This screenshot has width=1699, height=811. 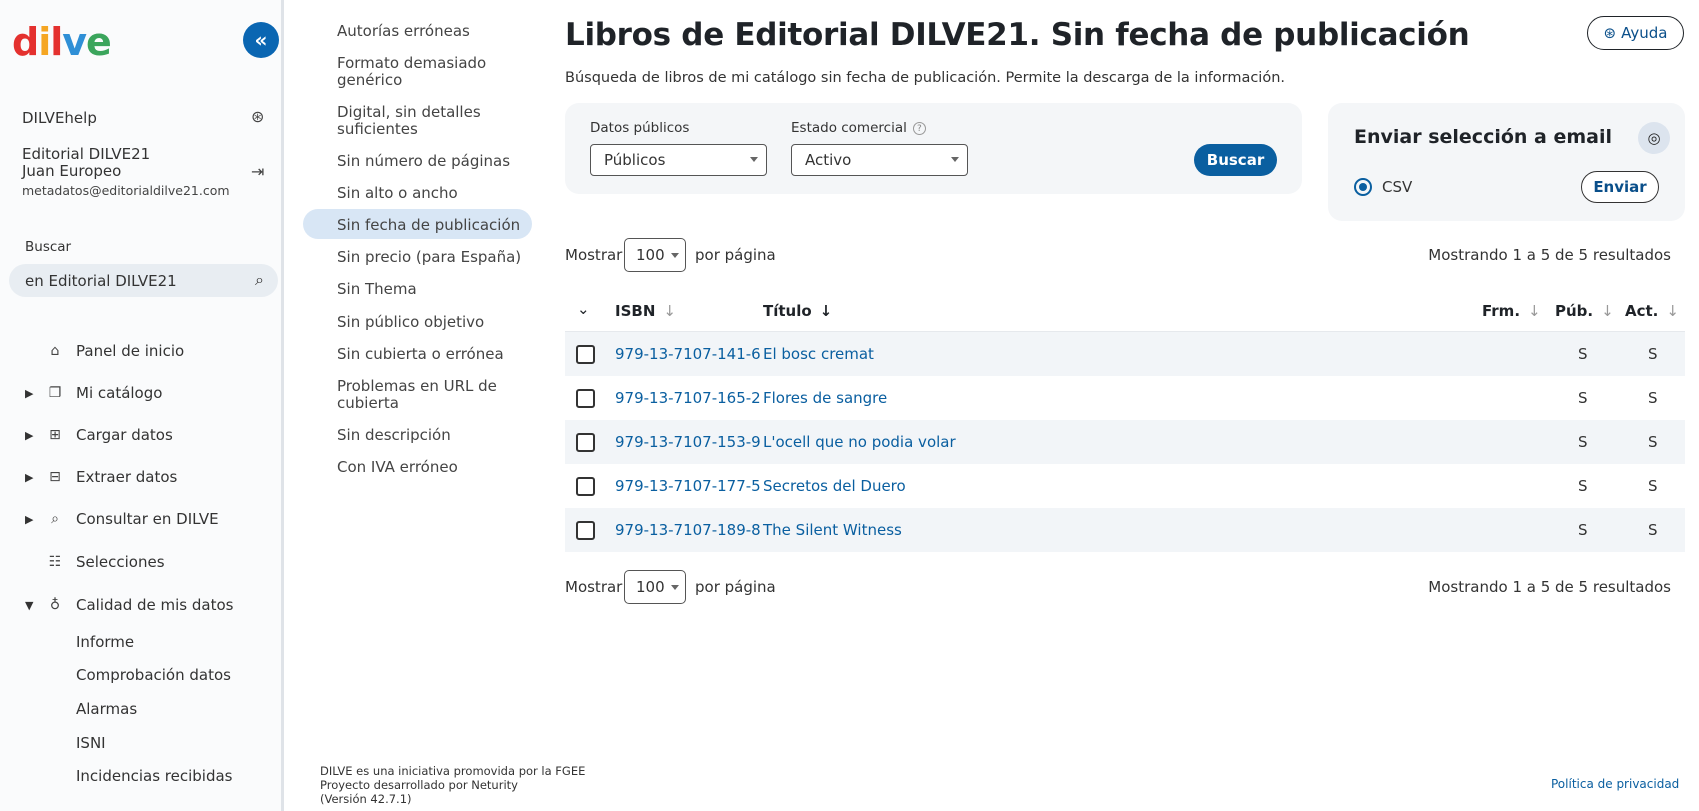 What do you see at coordinates (142, 519) in the screenshot?
I see `nav-consultar-dilve: ▶ ⌕ Consultar en DILVE` at bounding box center [142, 519].